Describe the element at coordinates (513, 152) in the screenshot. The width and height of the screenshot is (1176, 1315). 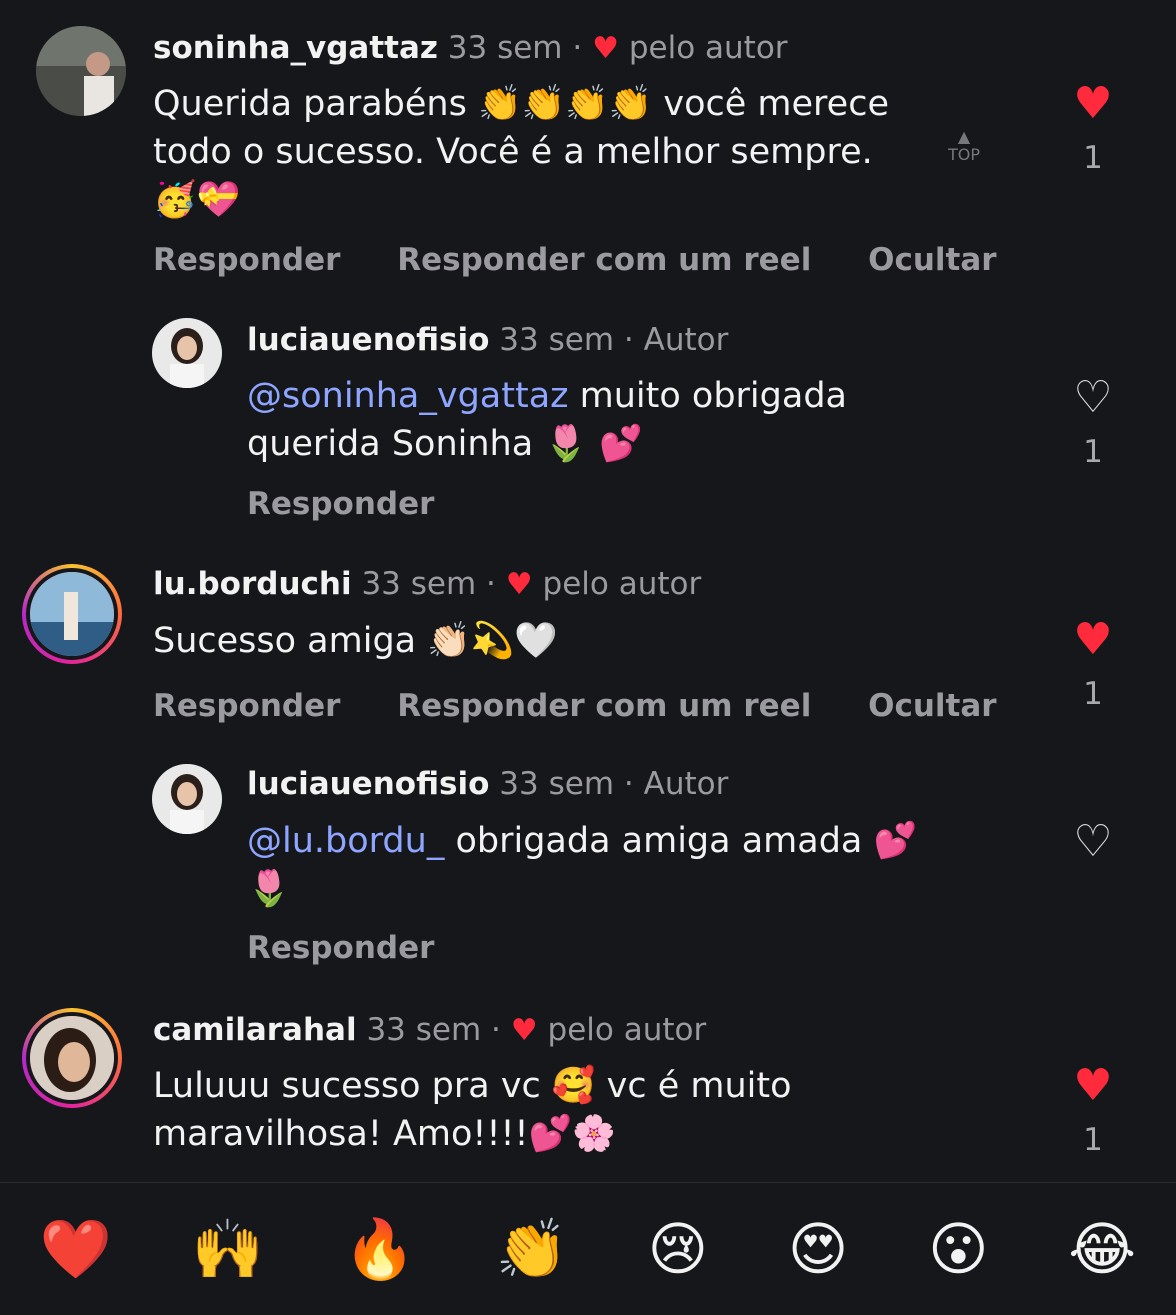
I see `comment-line: todo o sucesso. Você é a melhor sempre.` at that location.